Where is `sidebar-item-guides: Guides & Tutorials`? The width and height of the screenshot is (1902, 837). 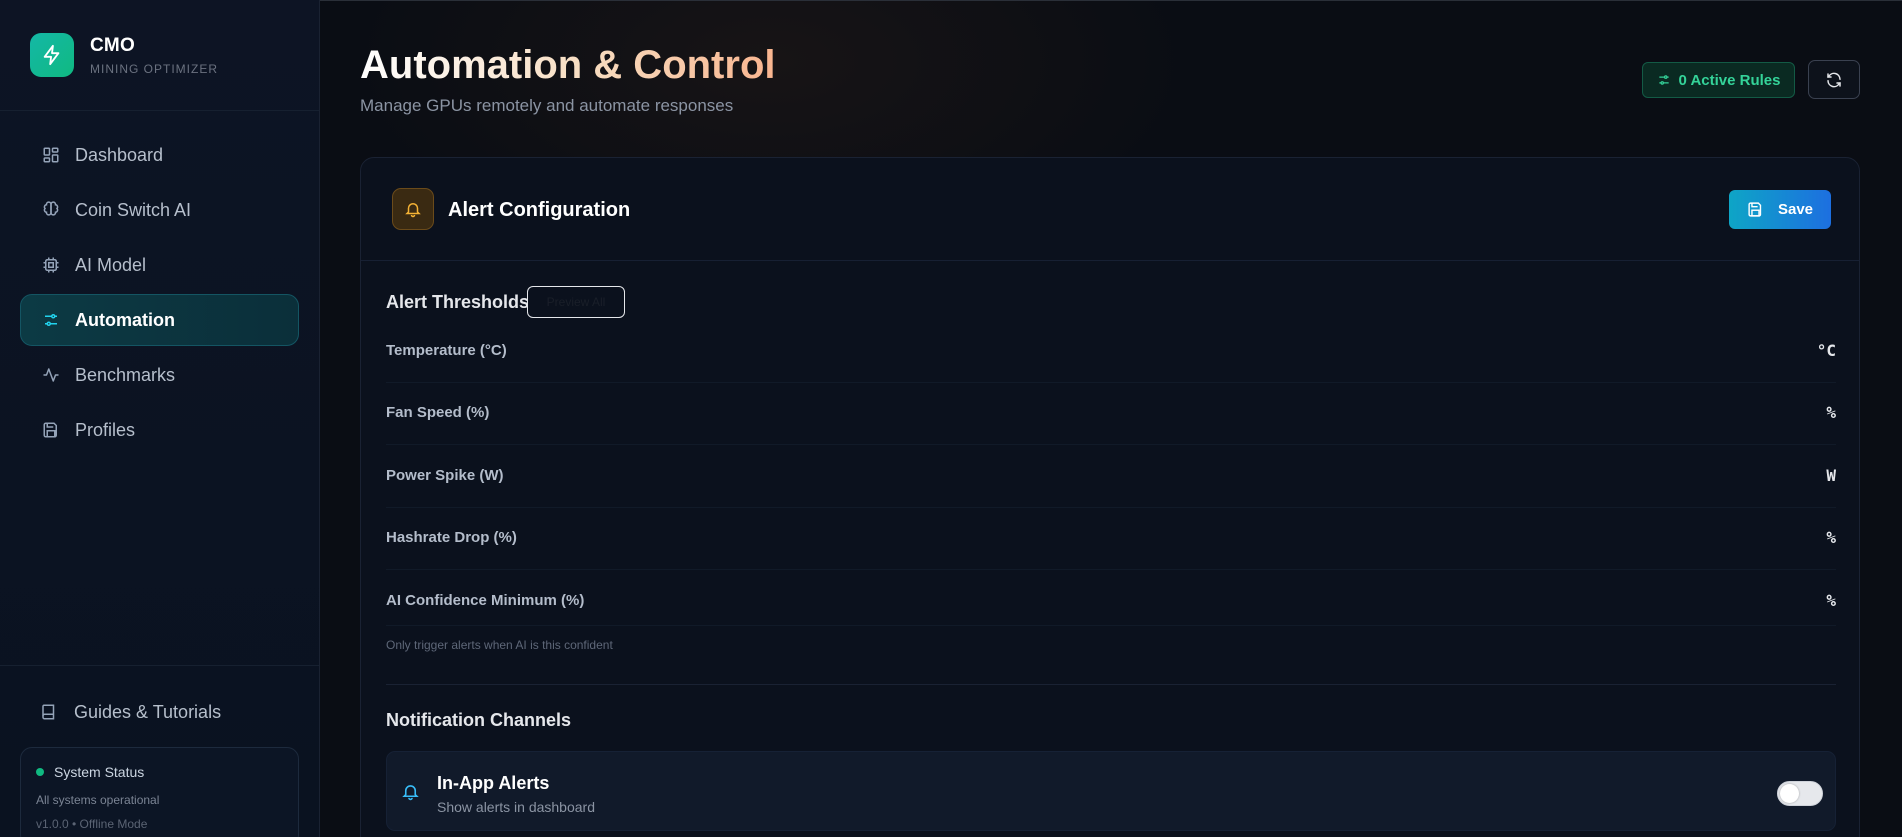
sidebar-item-guides: Guides & Tutorials is located at coordinates (159, 712).